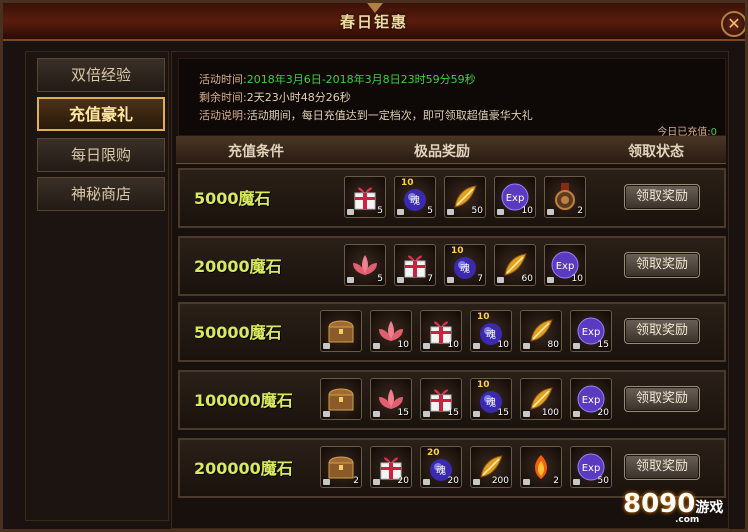 The width and height of the screenshot is (748, 532). I want to click on reward-slot: 魂 10 5, so click(415, 197).